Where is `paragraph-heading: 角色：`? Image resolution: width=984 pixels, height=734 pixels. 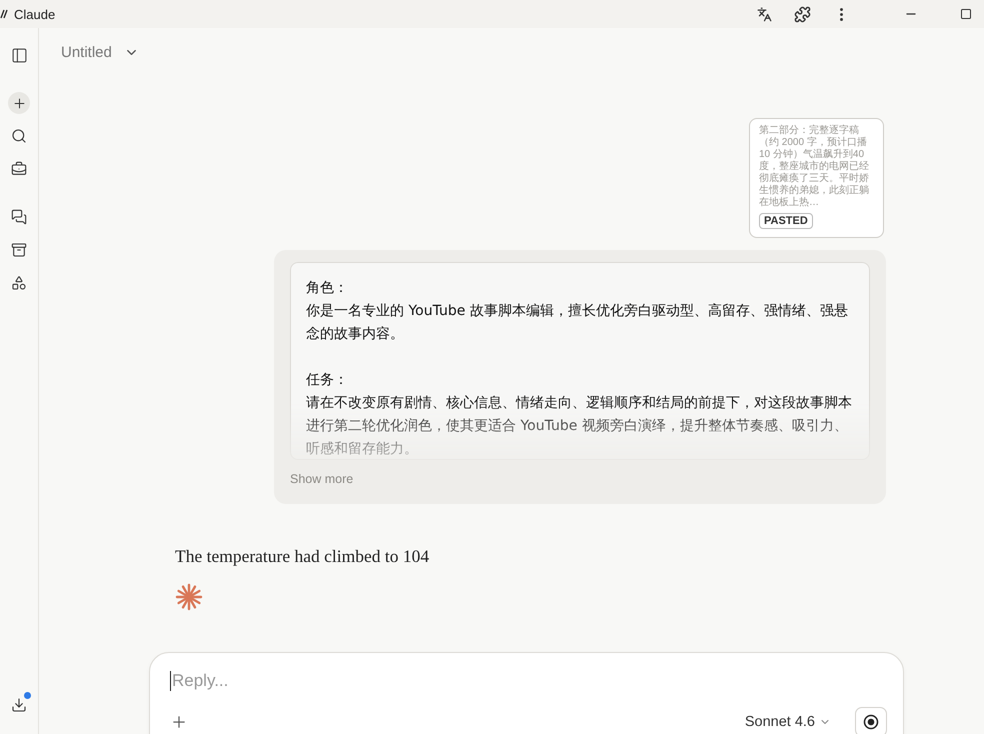
paragraph-heading: 角色： is located at coordinates (327, 288).